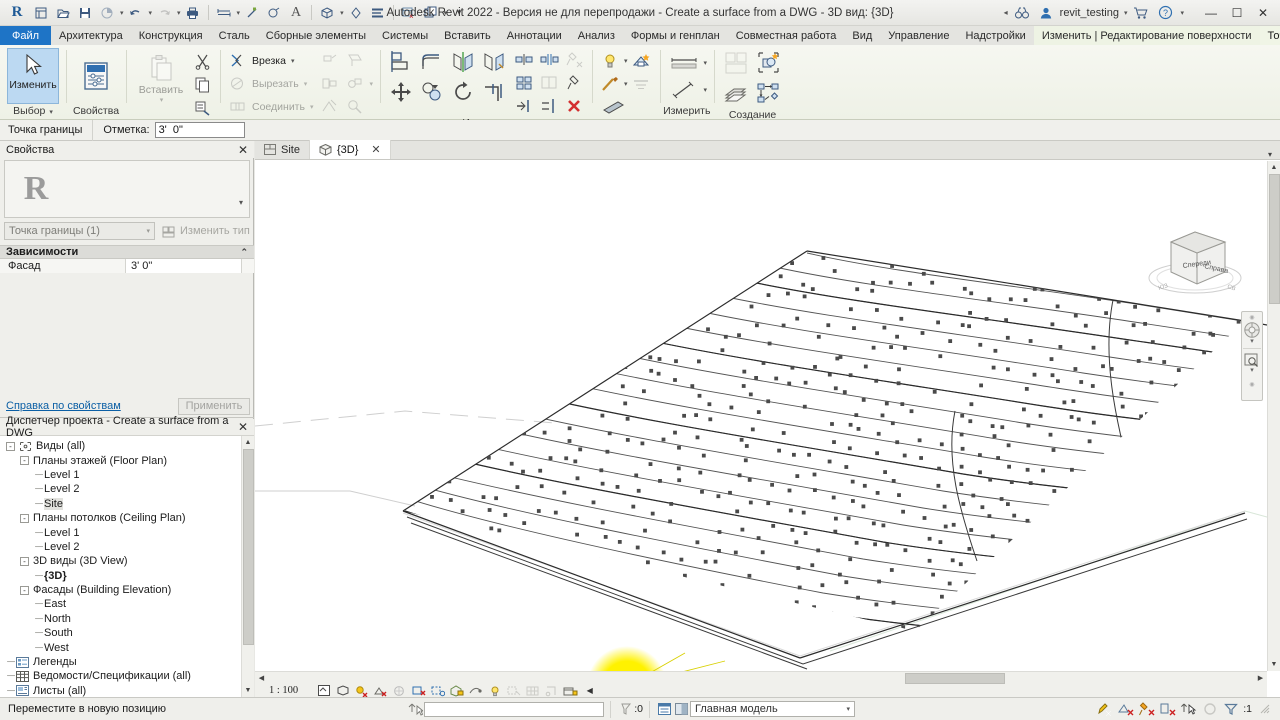 The image size is (1280, 720). I want to click on project-browser-node: - Фасады (Building Elevation), so click(120, 590).